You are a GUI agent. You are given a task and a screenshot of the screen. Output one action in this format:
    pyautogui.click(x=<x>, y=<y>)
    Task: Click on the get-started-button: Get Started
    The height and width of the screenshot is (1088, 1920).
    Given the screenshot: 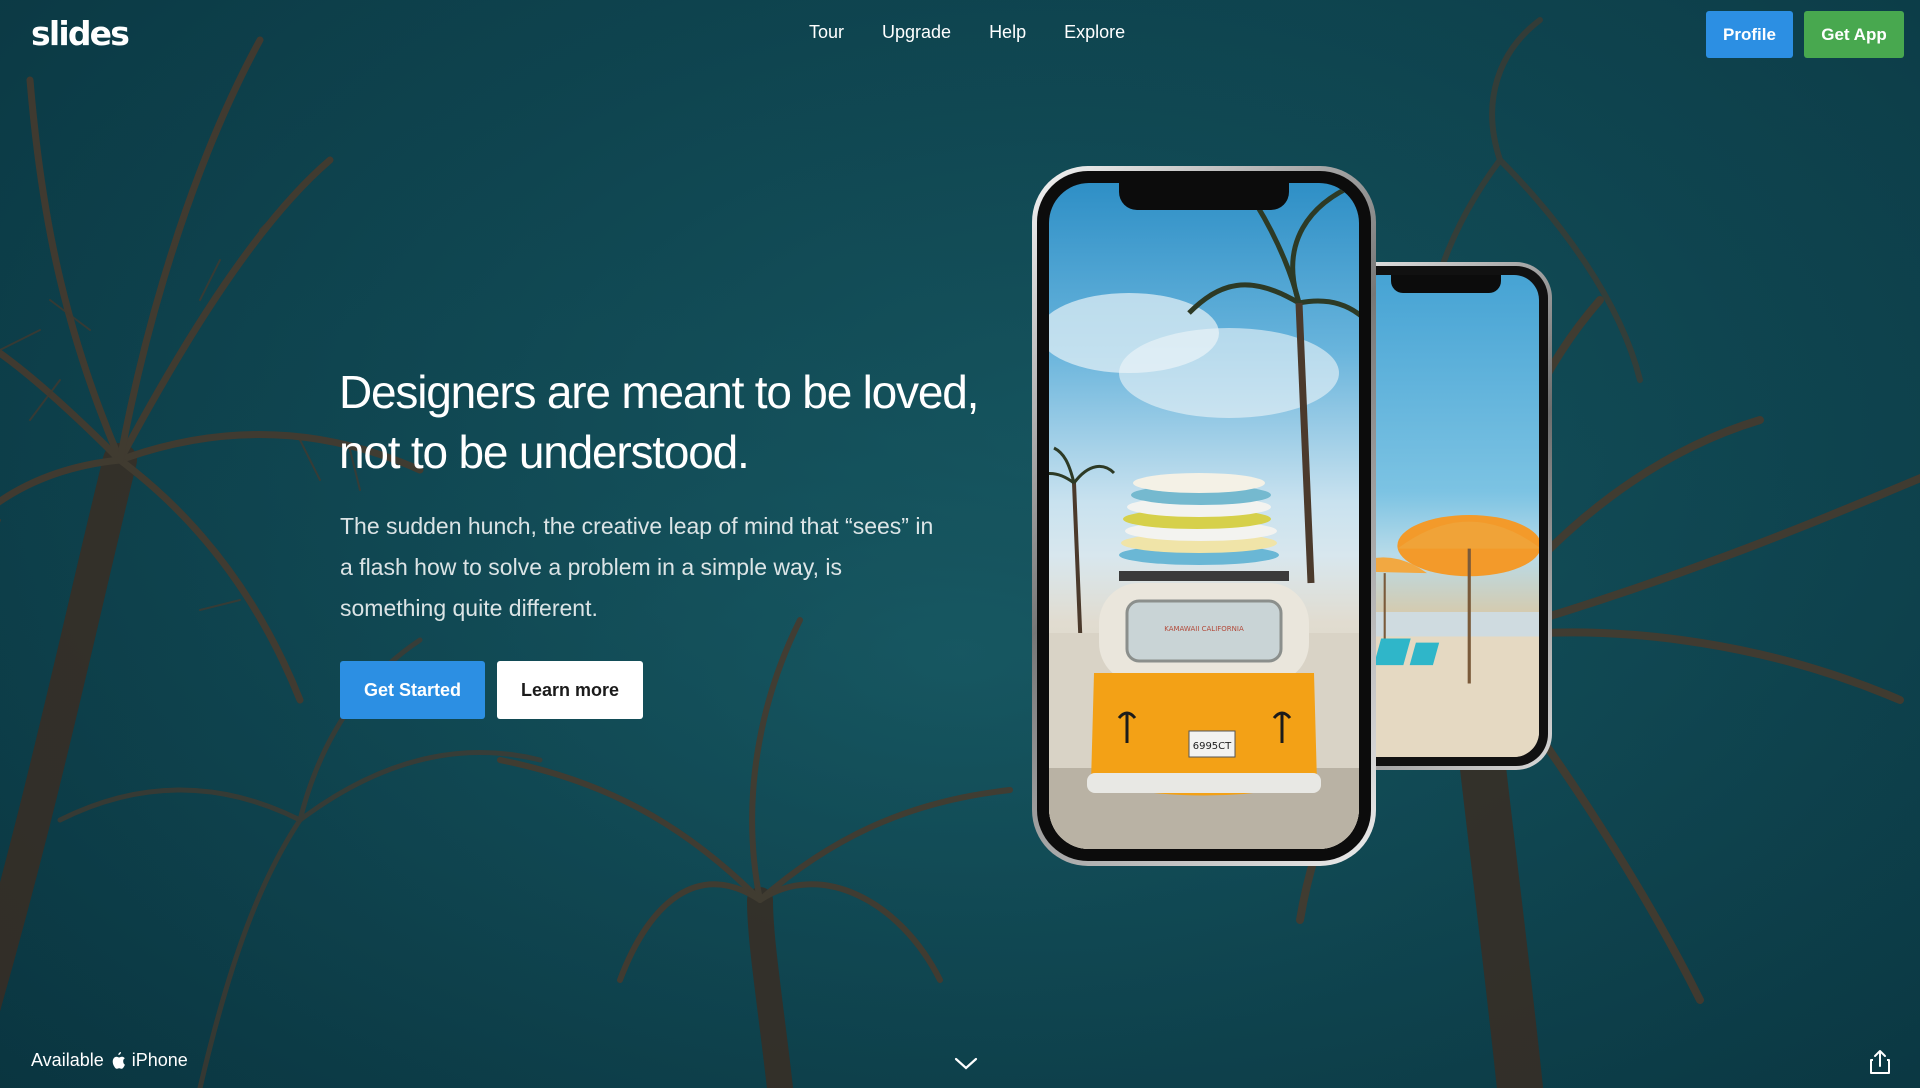 What is the action you would take?
    pyautogui.click(x=412, y=690)
    